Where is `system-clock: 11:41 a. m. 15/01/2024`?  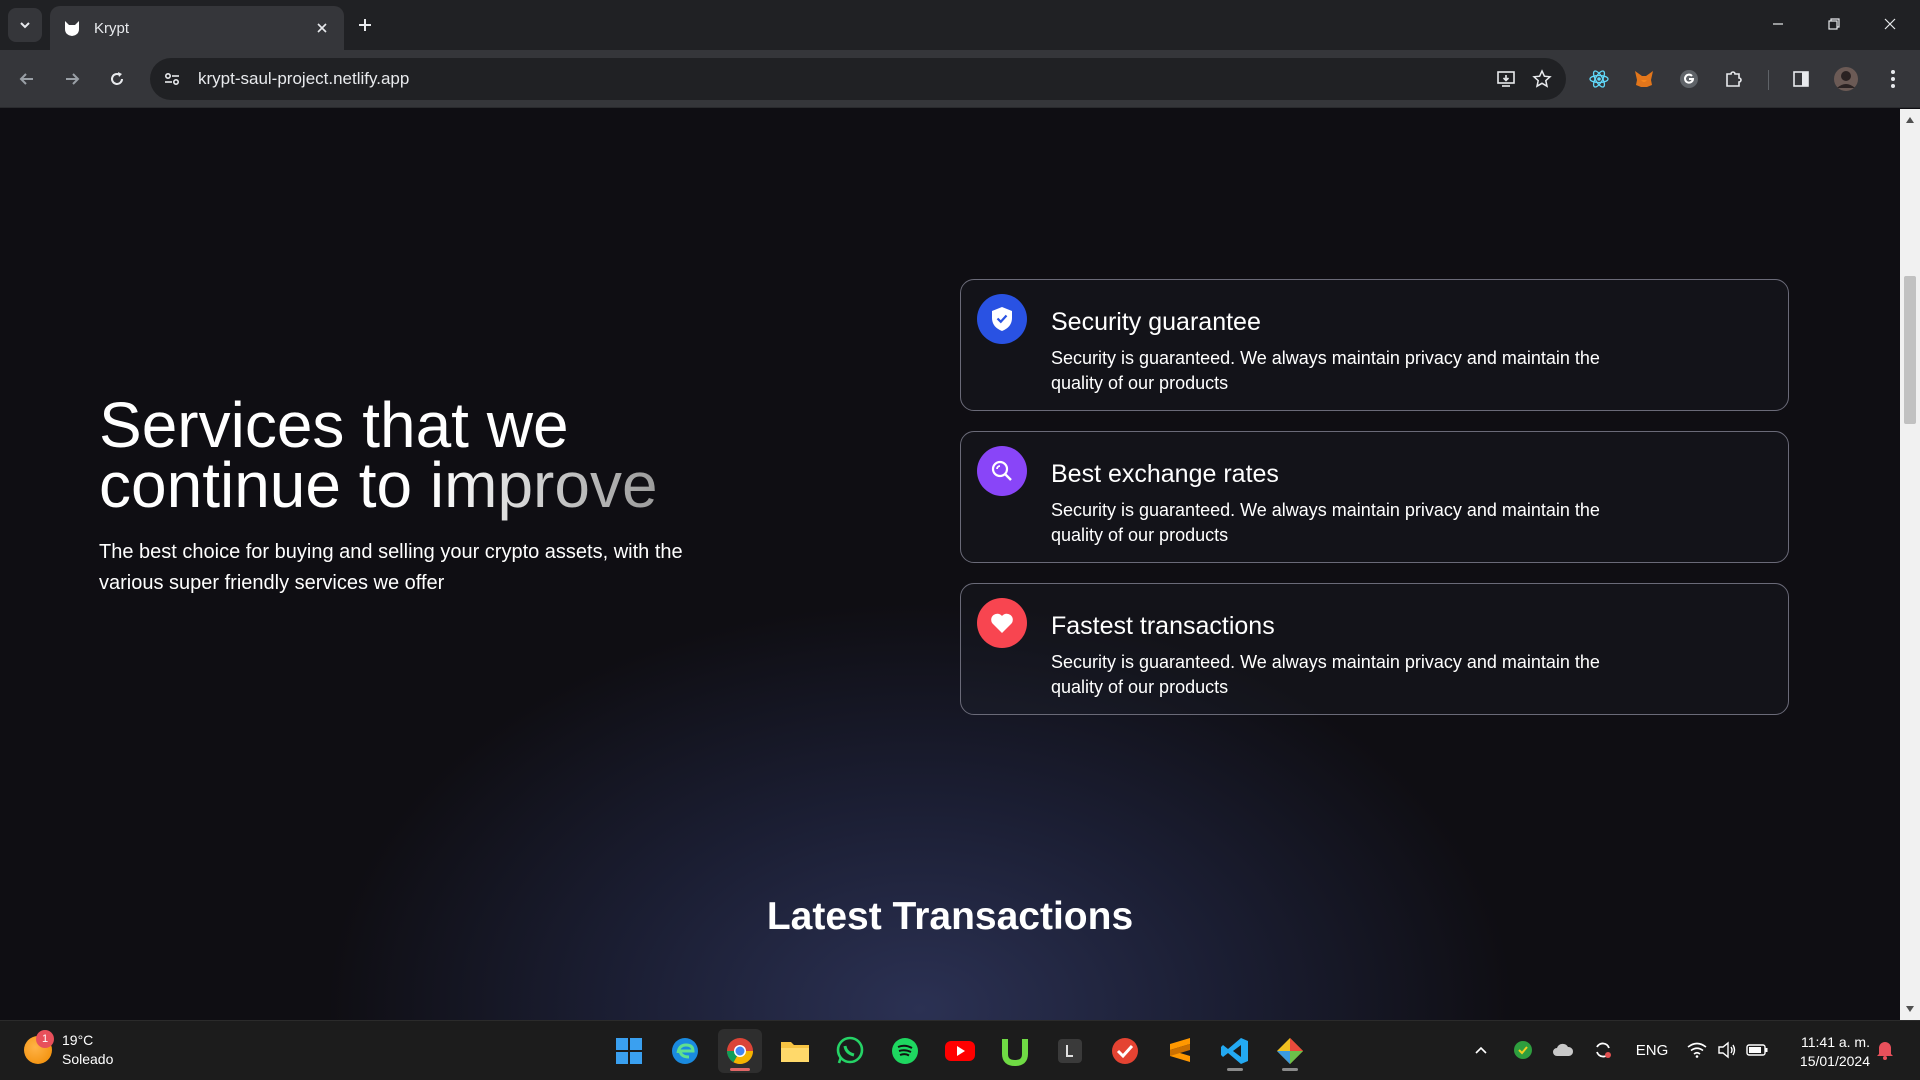 system-clock: 11:41 a. m. 15/01/2024 is located at coordinates (1825, 1052).